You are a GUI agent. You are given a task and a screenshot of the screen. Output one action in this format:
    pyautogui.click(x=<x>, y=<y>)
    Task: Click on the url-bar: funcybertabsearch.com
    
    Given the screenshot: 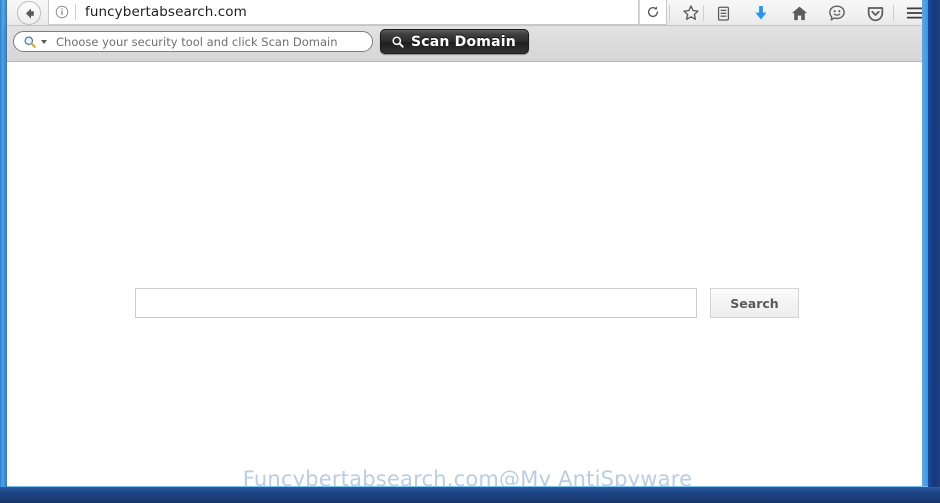 What is the action you would take?
    pyautogui.click(x=343, y=12)
    